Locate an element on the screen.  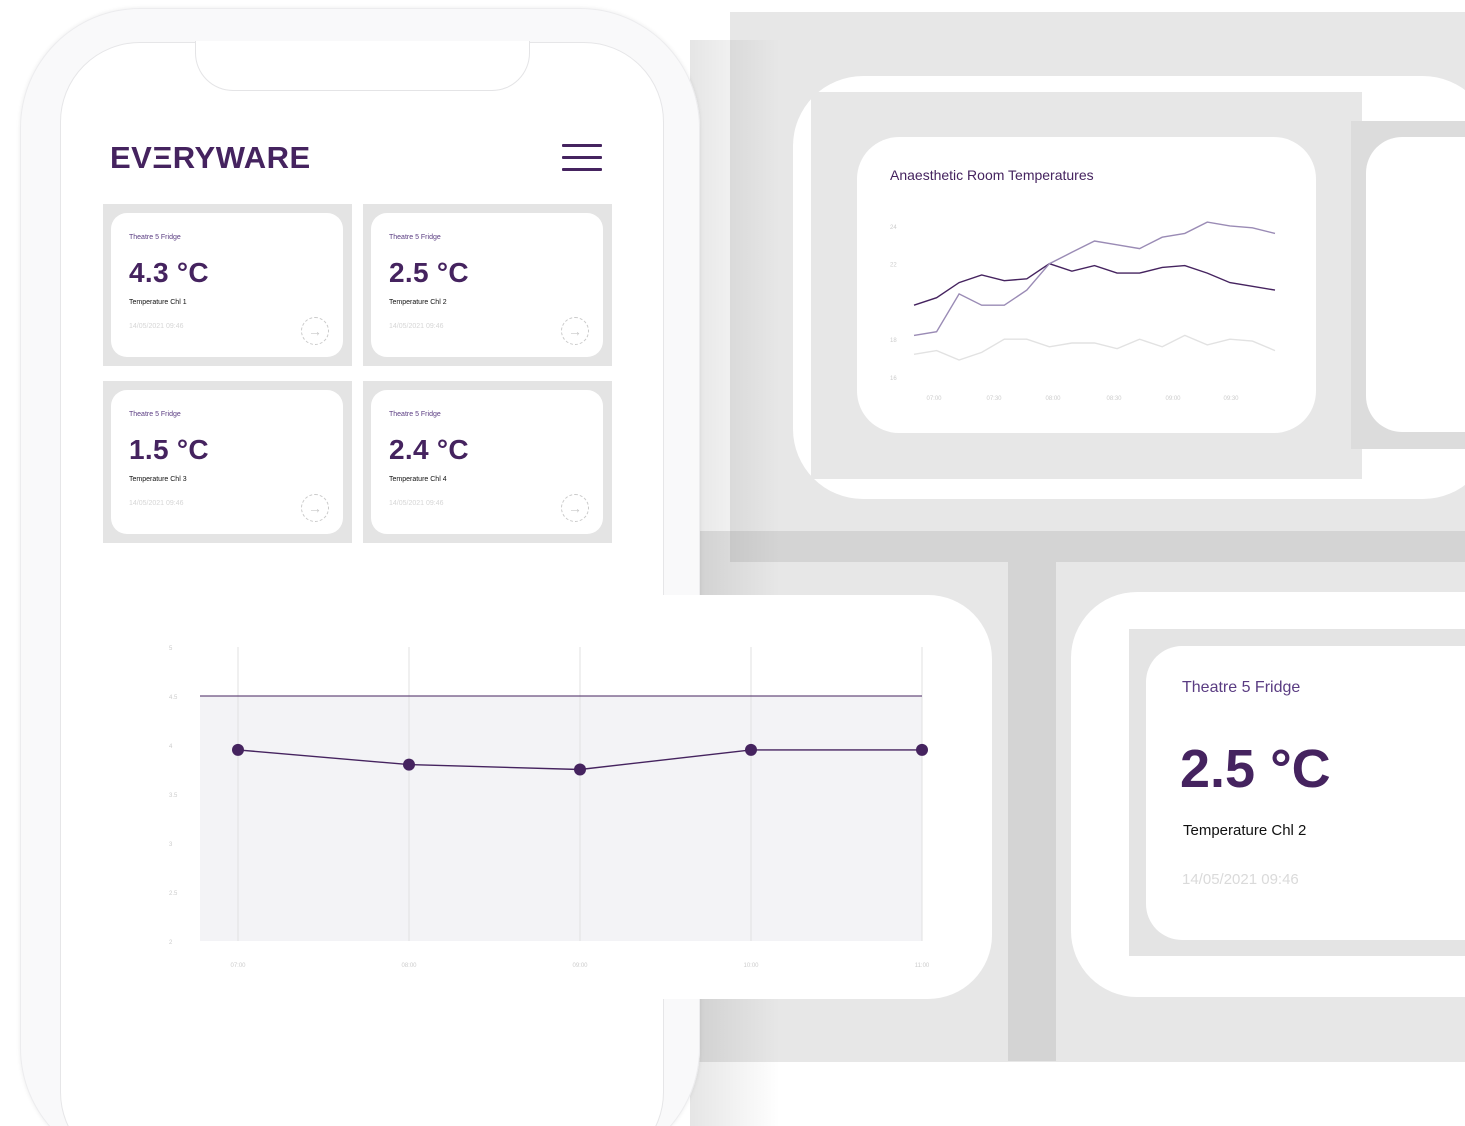
y-tick-label: 2.5 is located at coordinates (173, 894).